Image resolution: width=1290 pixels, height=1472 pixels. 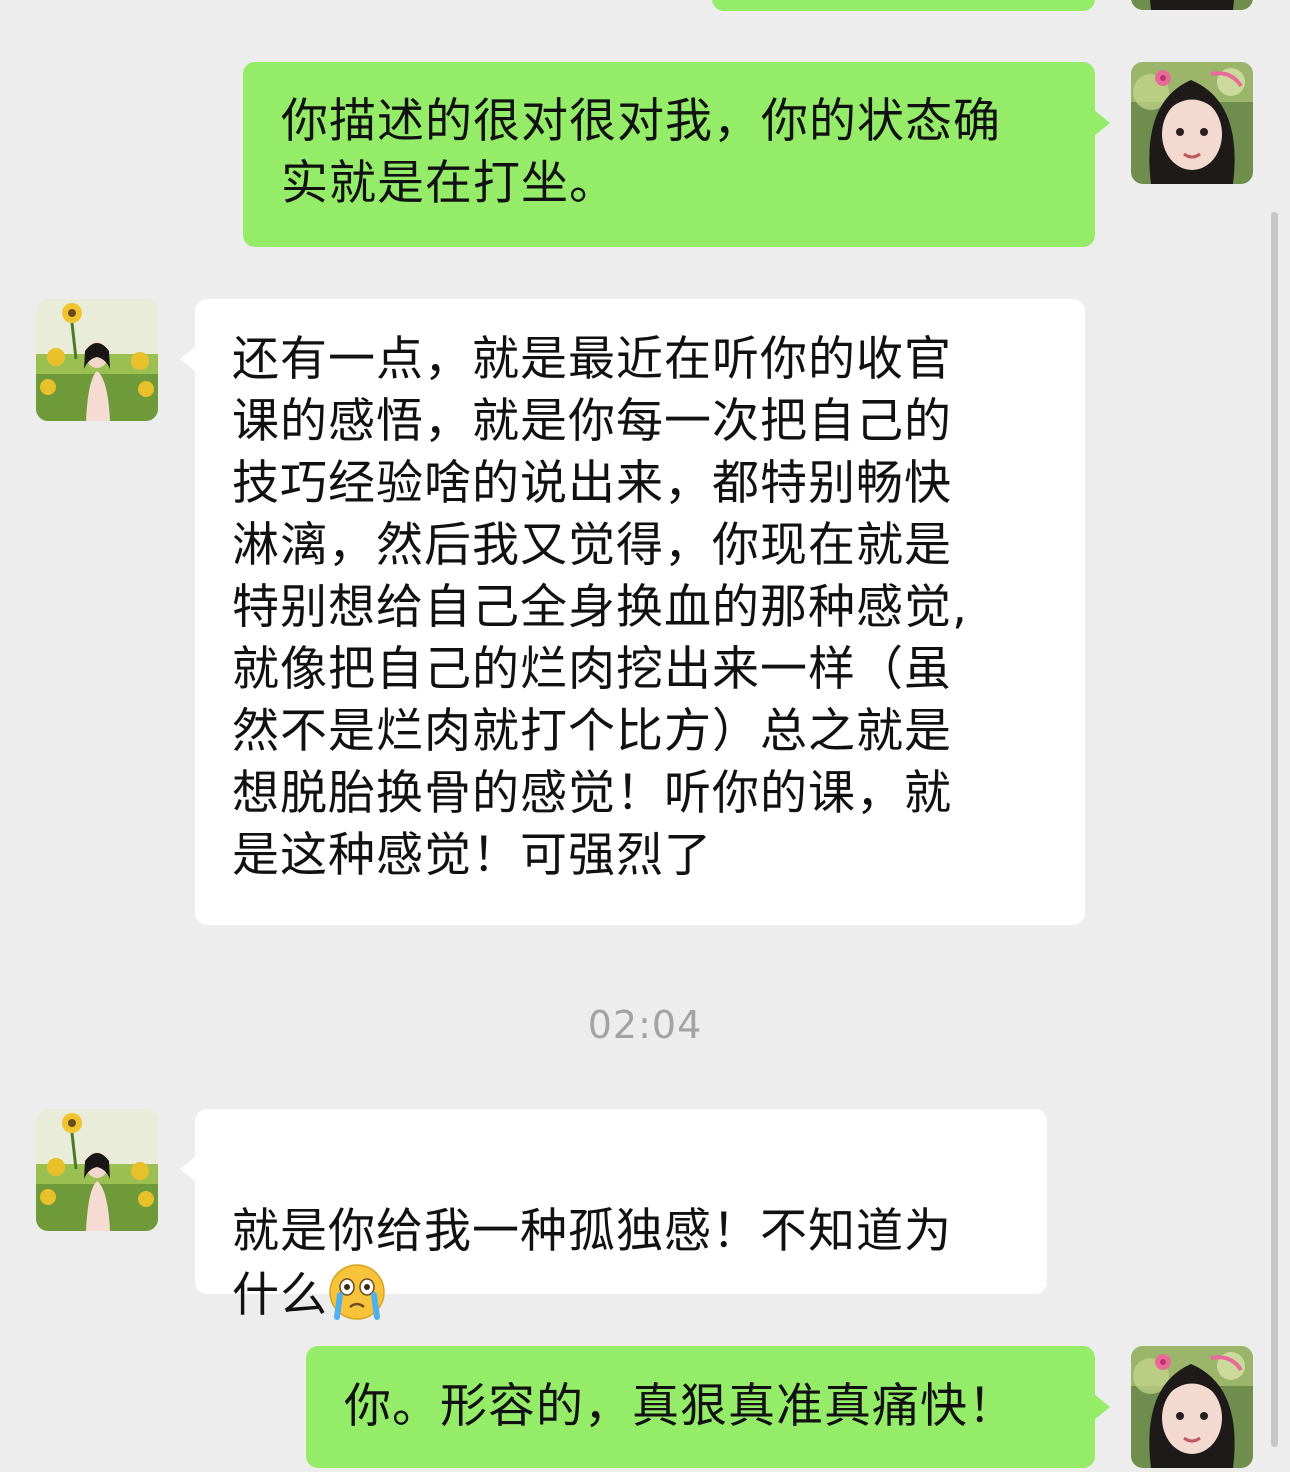 What do you see at coordinates (357, 1292) in the screenshot?
I see `loudly-crying-face-emoji` at bounding box center [357, 1292].